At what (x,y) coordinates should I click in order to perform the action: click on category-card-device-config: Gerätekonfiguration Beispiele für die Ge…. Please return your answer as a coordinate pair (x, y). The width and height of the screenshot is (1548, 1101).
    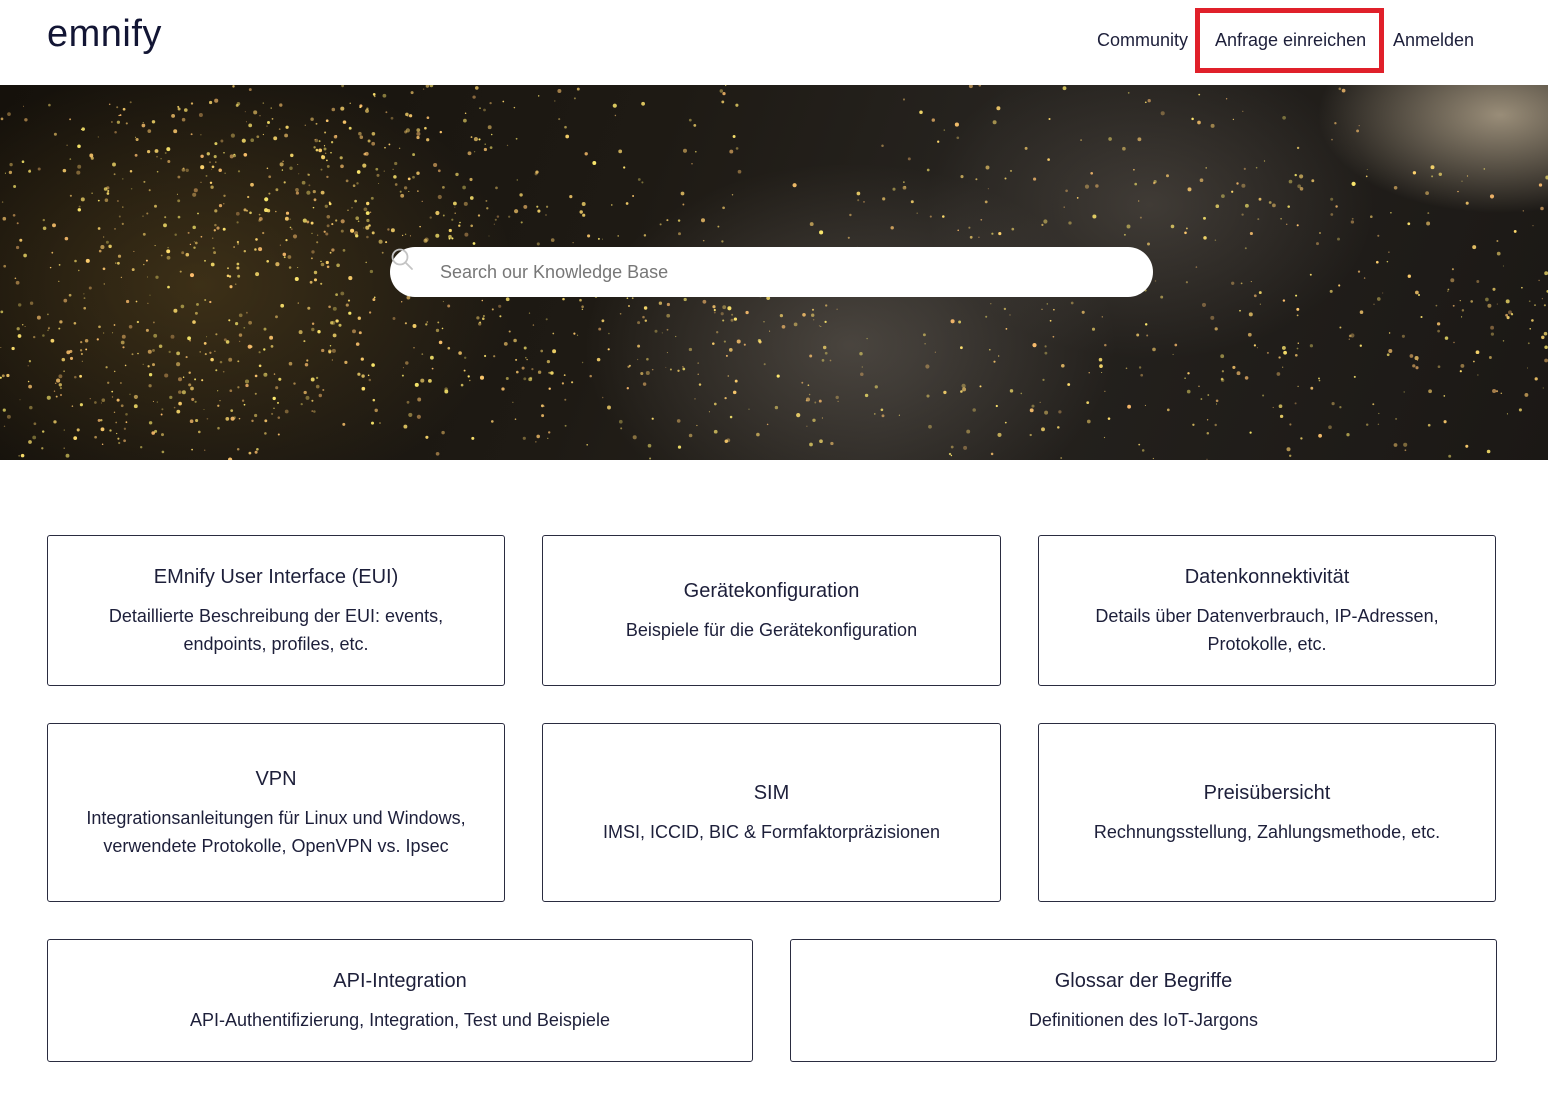
    Looking at the image, I should click on (771, 610).